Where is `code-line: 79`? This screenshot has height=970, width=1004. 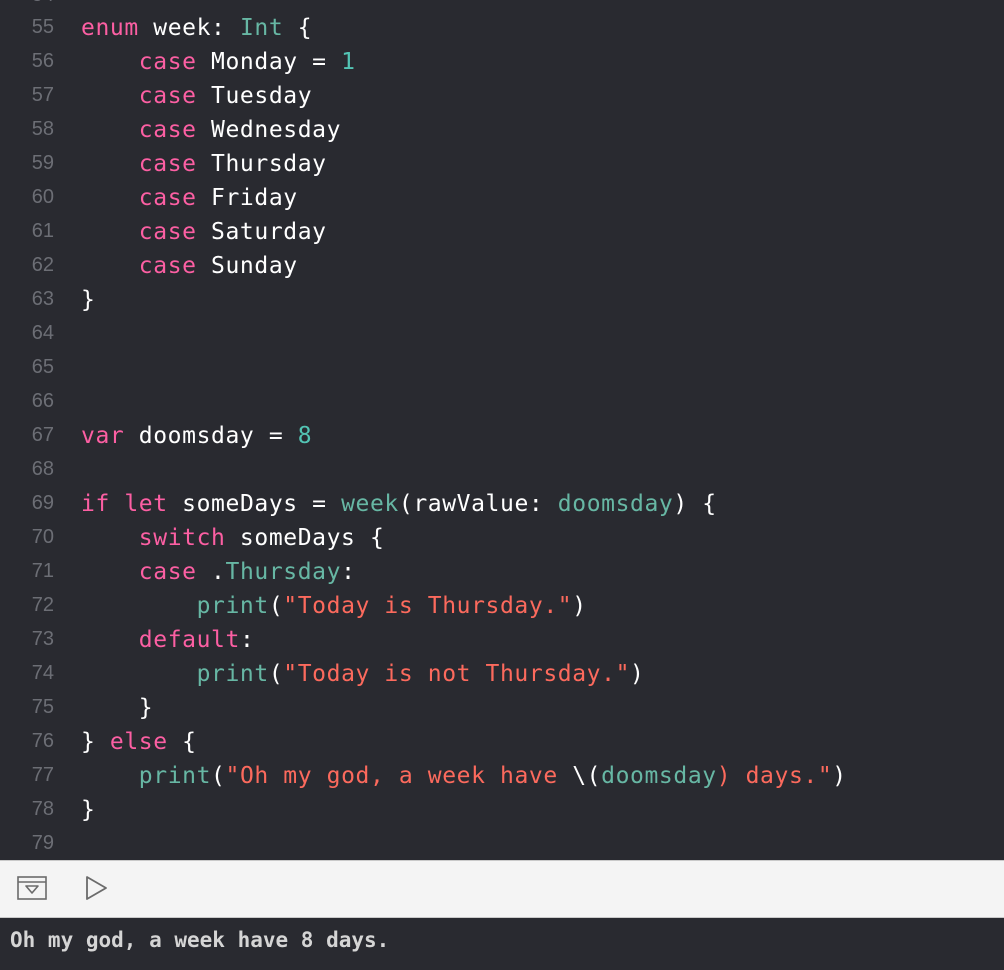 code-line: 79 is located at coordinates (502, 844).